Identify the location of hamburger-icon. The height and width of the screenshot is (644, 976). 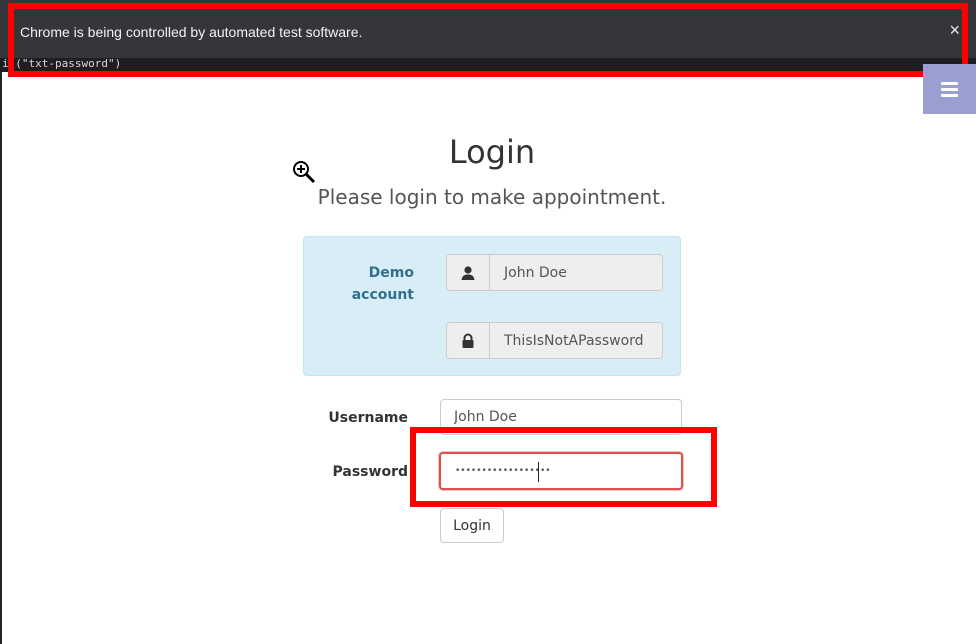
(949, 89).